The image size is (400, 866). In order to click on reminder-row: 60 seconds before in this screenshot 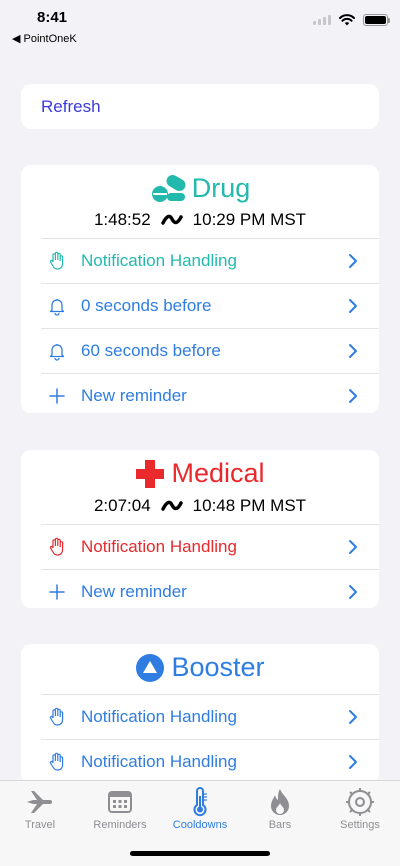, I will do `click(210, 350)`.